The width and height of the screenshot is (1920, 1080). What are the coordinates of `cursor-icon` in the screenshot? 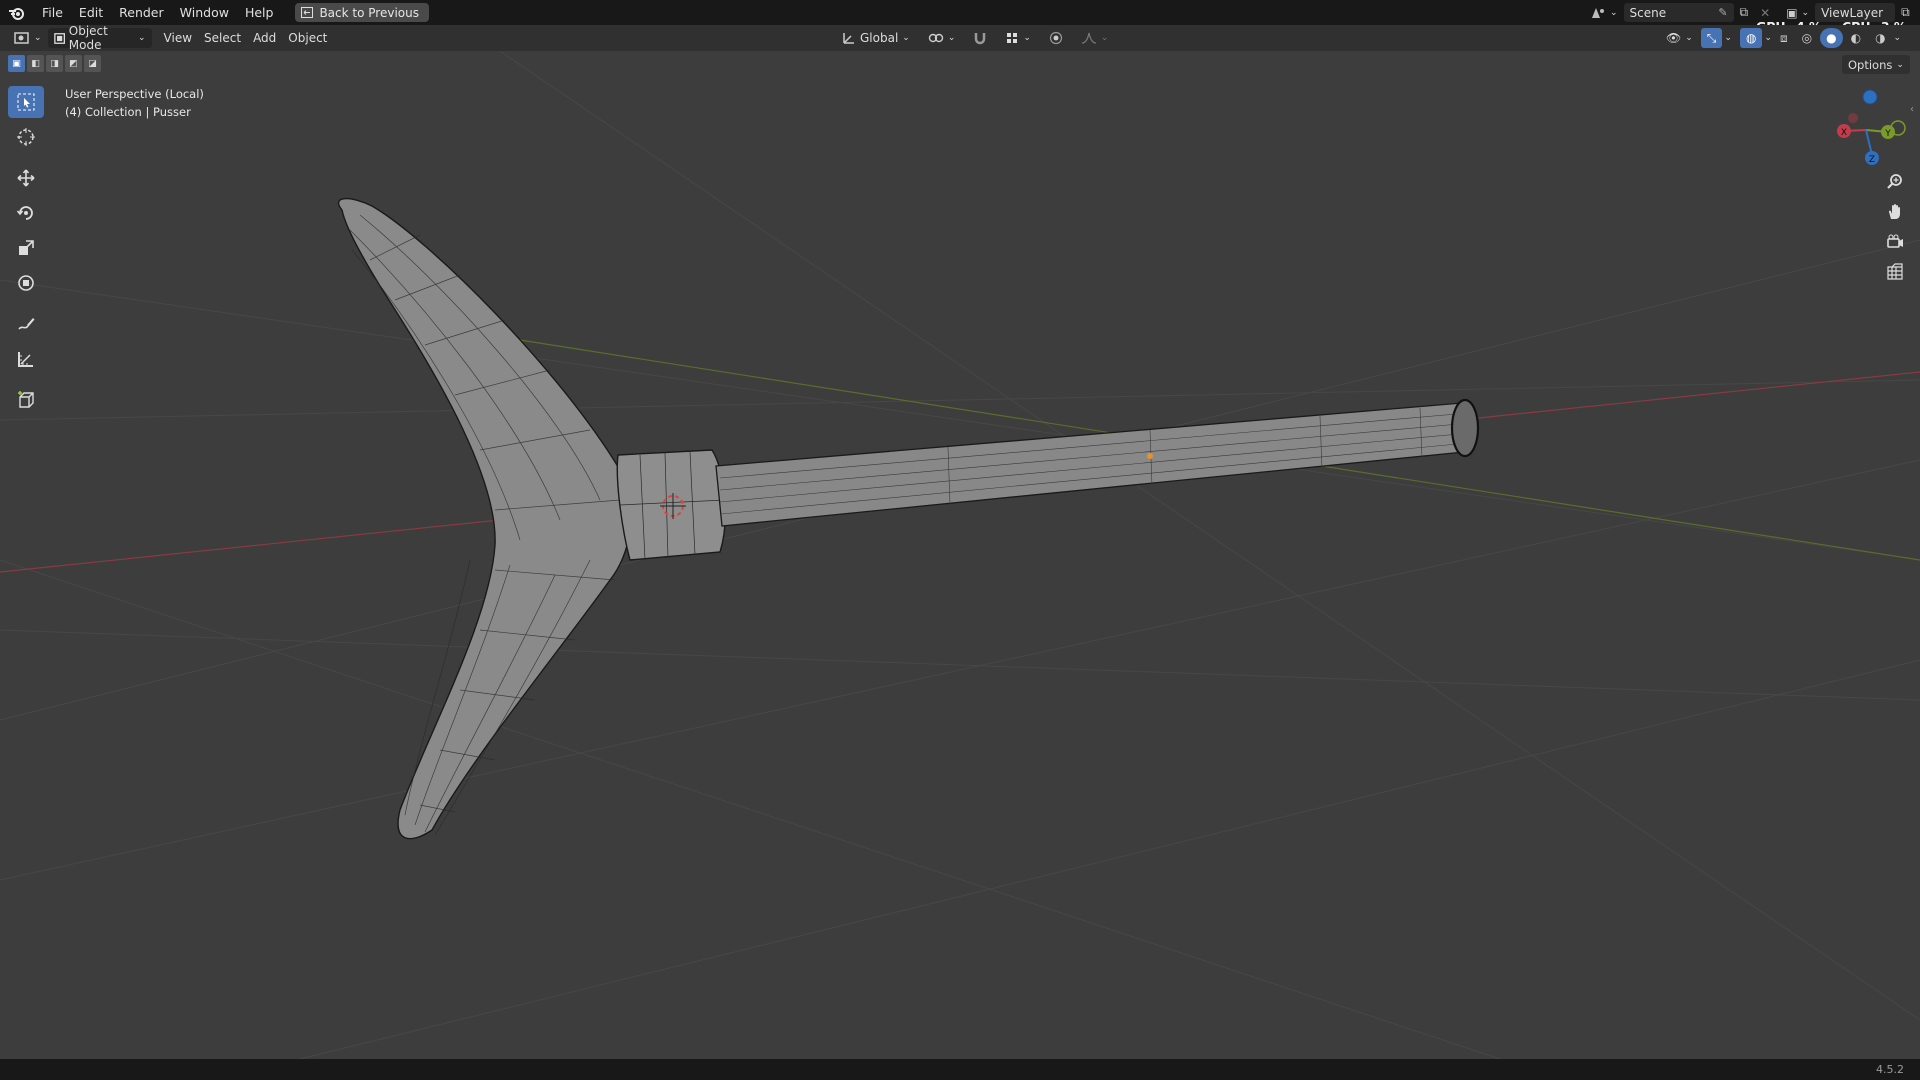 It's located at (26, 137).